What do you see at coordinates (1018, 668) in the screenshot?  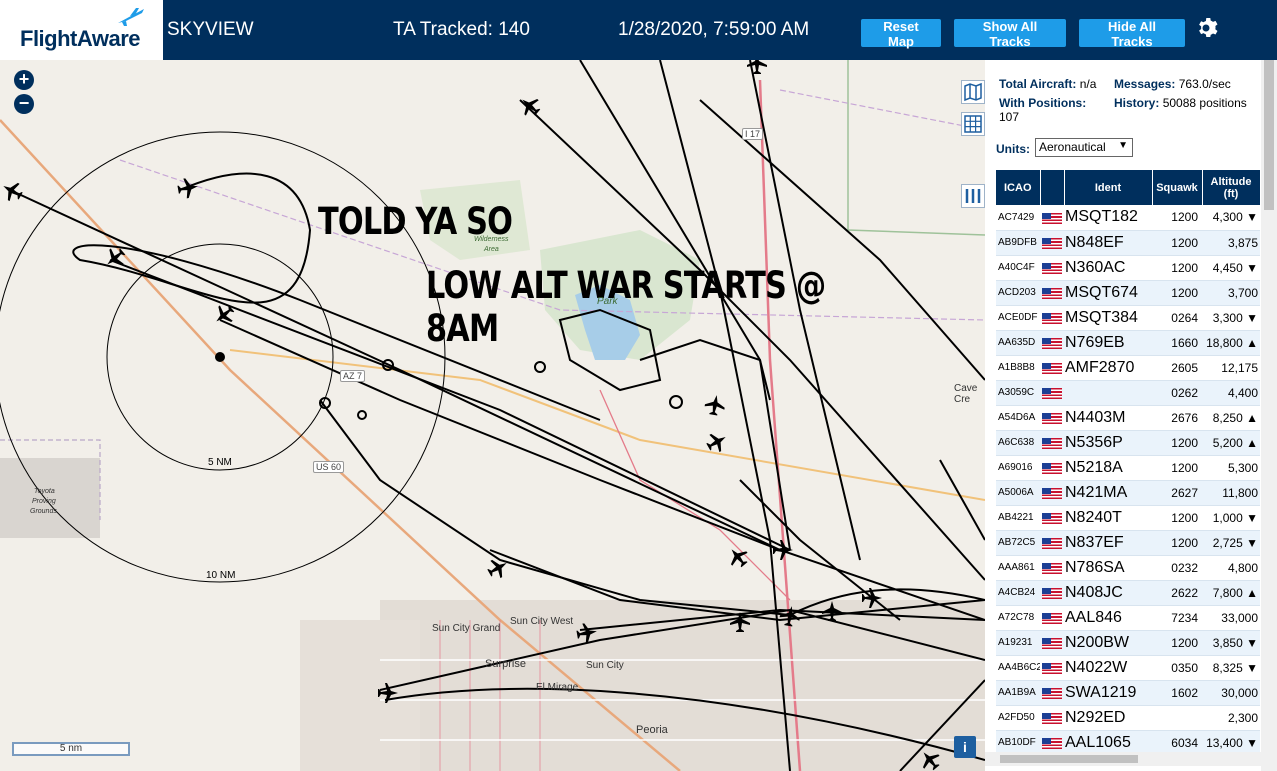 I see `icao-cell: AA4B6C2` at bounding box center [1018, 668].